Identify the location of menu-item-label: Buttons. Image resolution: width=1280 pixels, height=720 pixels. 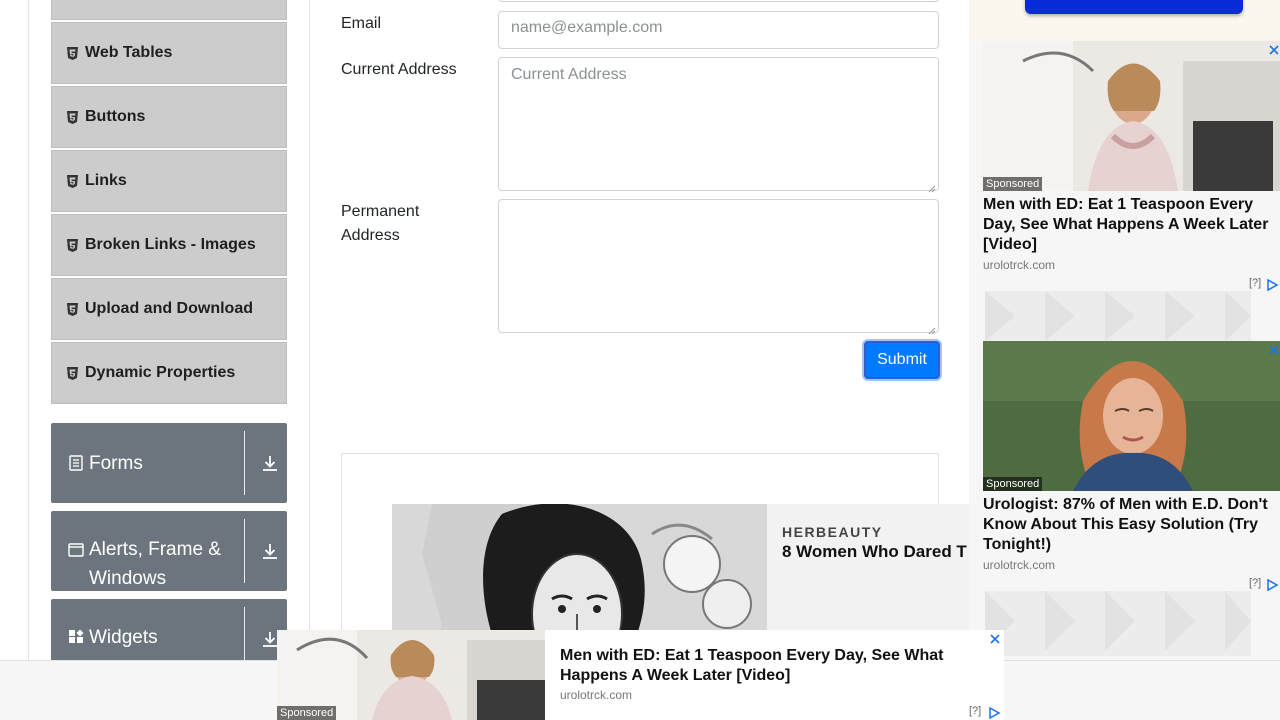
(115, 116).